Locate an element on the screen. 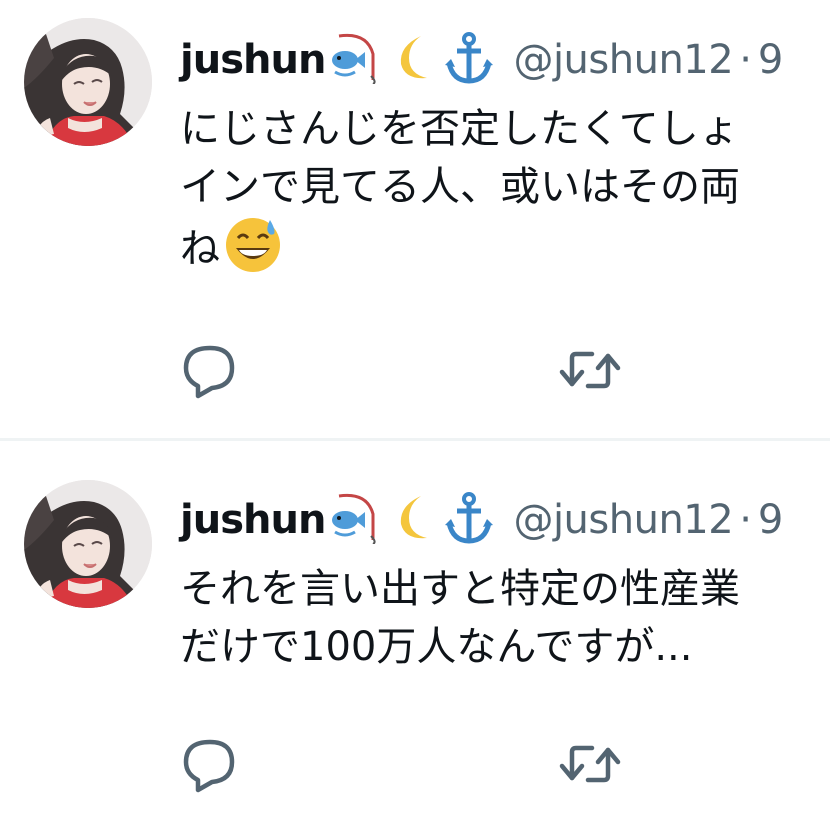  tweet-text-line: ね is located at coordinates (505, 245).